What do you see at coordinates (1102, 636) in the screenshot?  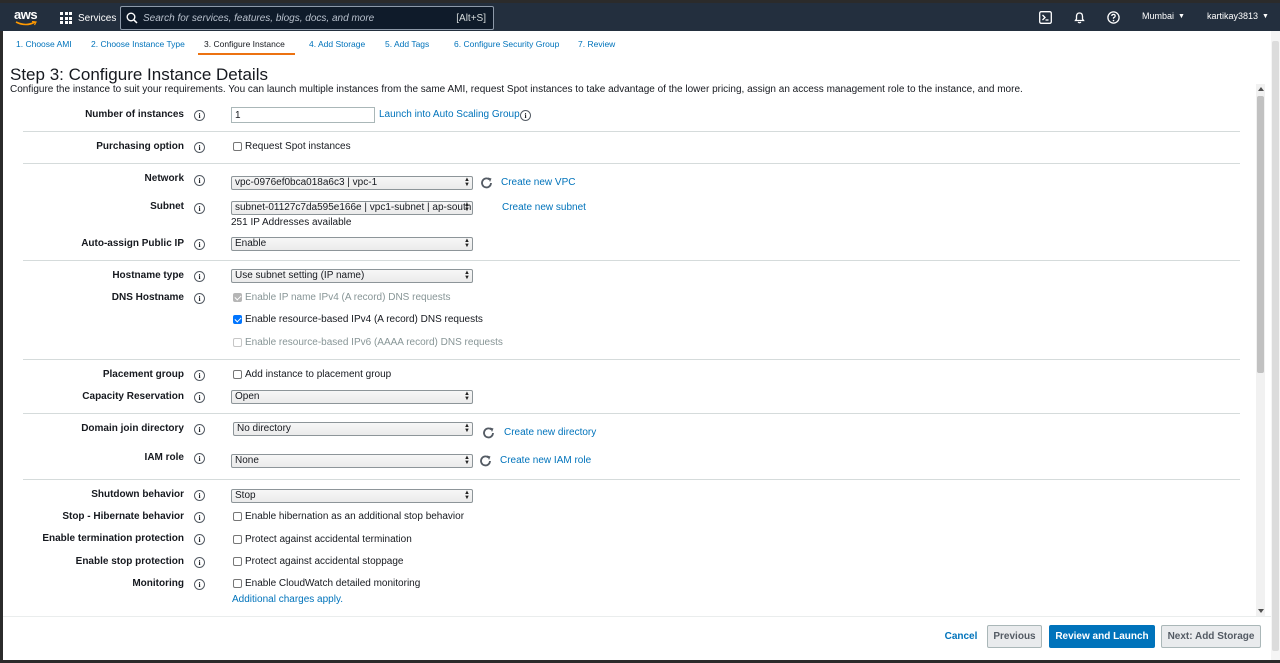 I see `review-and-launch-button: Review and Launch` at bounding box center [1102, 636].